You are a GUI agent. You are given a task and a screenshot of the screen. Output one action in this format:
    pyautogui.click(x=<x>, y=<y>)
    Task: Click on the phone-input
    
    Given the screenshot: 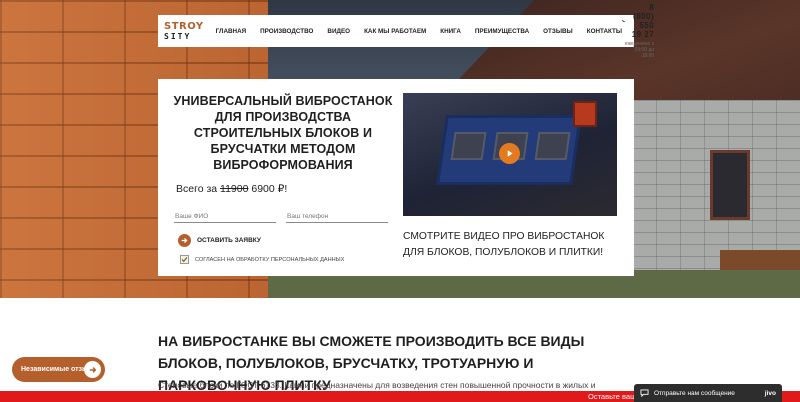 What is the action you would take?
    pyautogui.click(x=337, y=217)
    